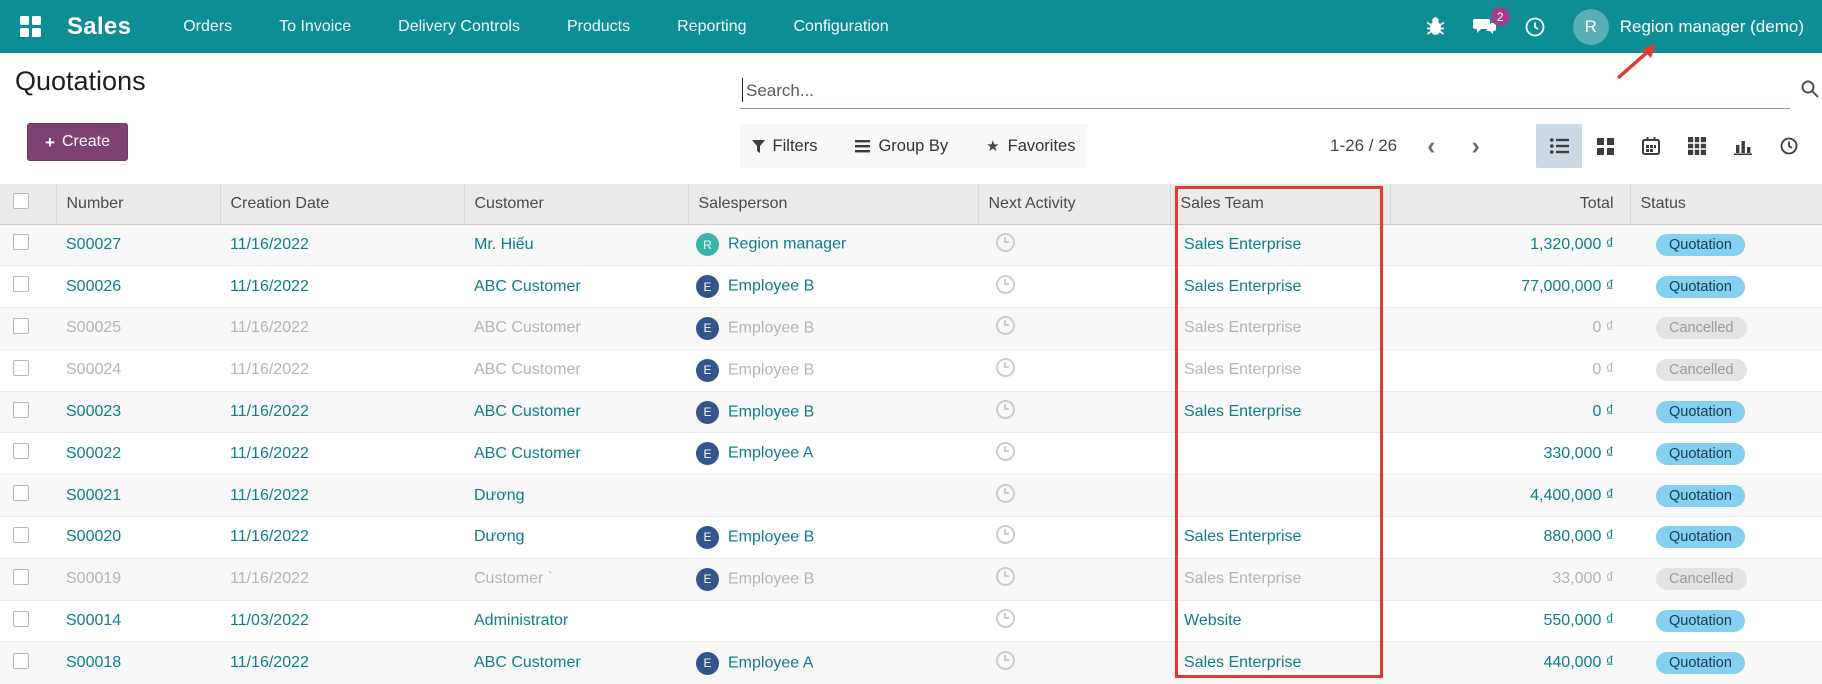  I want to click on column-header-creation-date: Creation Date, so click(341, 204).